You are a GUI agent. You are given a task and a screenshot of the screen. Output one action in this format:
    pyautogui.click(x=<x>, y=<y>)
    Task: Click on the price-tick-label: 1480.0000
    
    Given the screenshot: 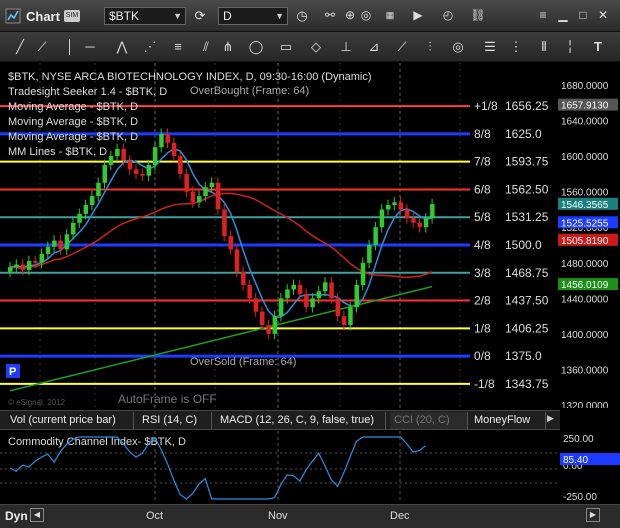 What is the action you would take?
    pyautogui.click(x=585, y=264)
    